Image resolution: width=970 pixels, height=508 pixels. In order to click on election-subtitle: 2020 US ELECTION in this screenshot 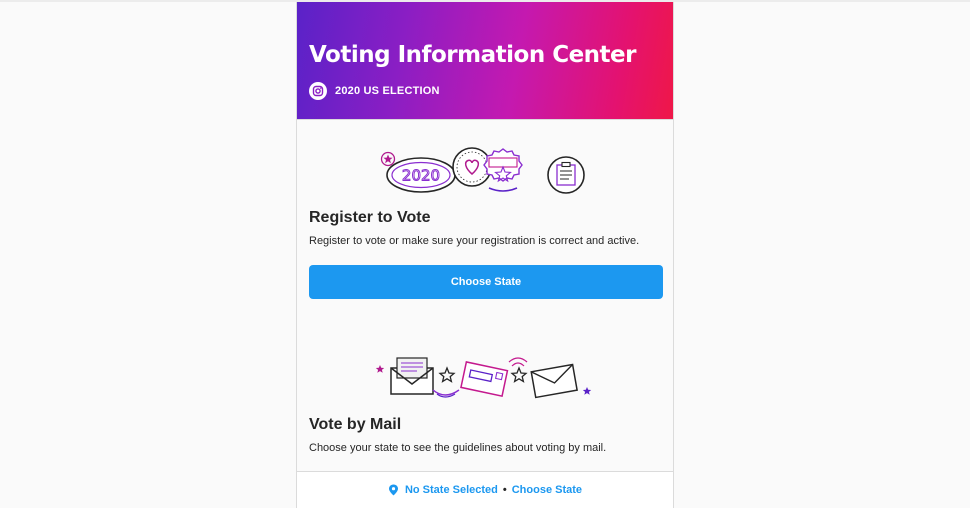, I will do `click(387, 91)`.